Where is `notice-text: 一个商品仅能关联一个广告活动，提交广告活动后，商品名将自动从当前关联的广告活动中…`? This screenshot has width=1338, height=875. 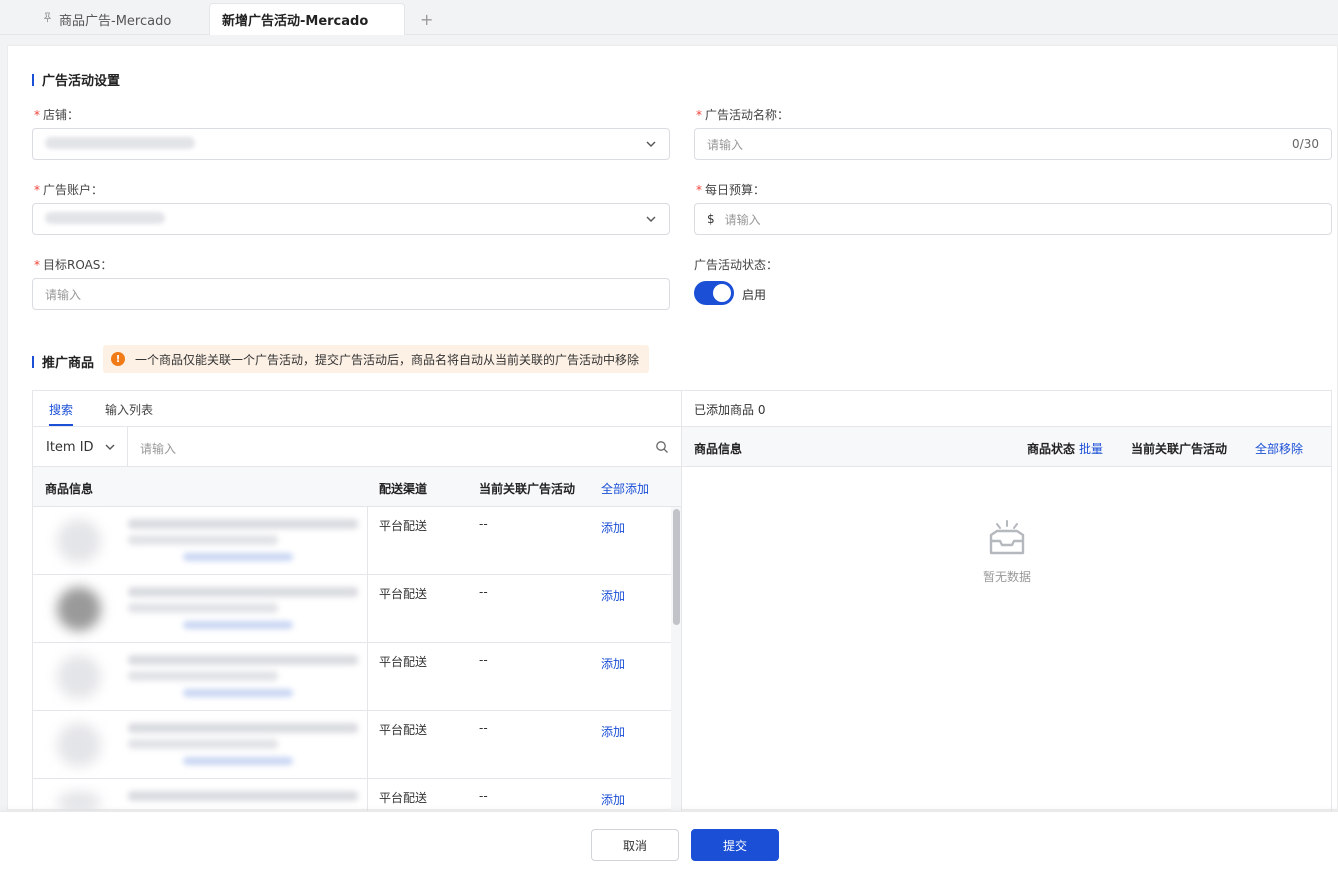 notice-text: 一个商品仅能关联一个广告活动，提交广告活动后，商品名将自动从当前关联的广告活动中… is located at coordinates (387, 359).